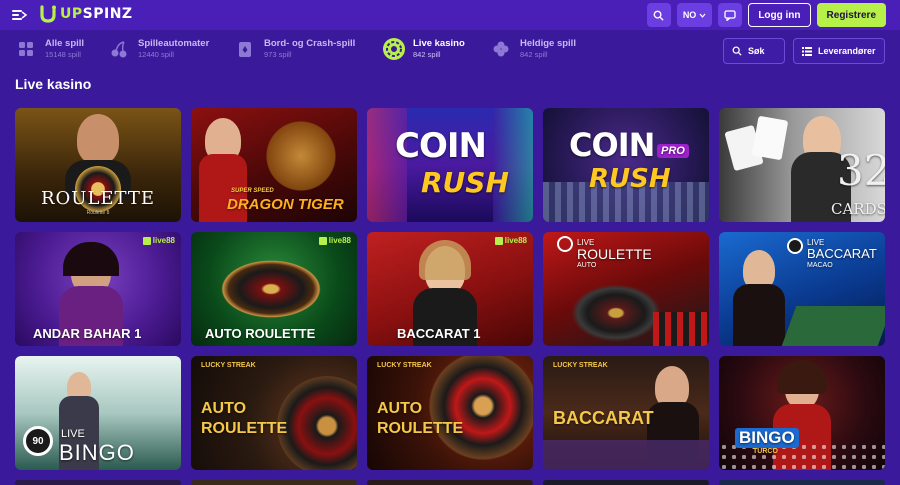 This screenshot has width=900, height=485. Describe the element at coordinates (274, 165) in the screenshot. I see `game-tile-dragon-tiger: SUPER SPEED DRAGON TIGER` at that location.